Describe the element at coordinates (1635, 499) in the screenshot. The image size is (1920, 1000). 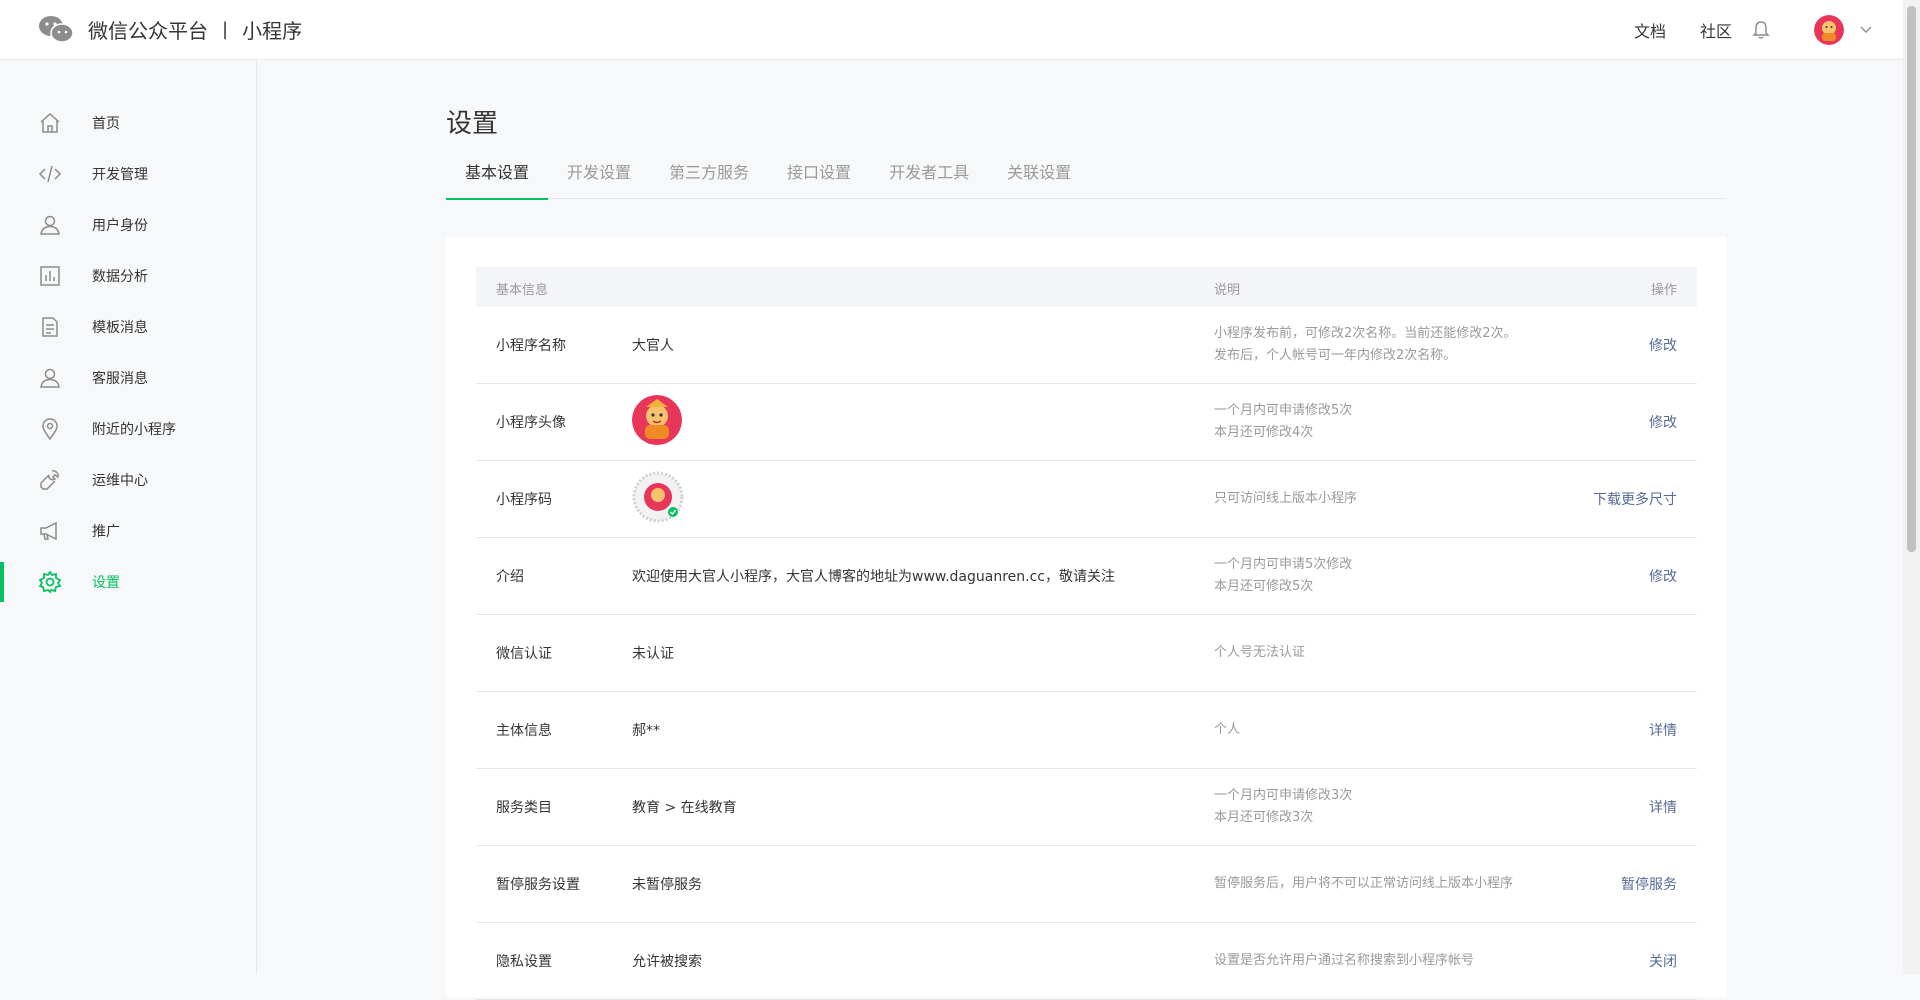
I see `download-sizes-button: 下载更多尺寸` at that location.